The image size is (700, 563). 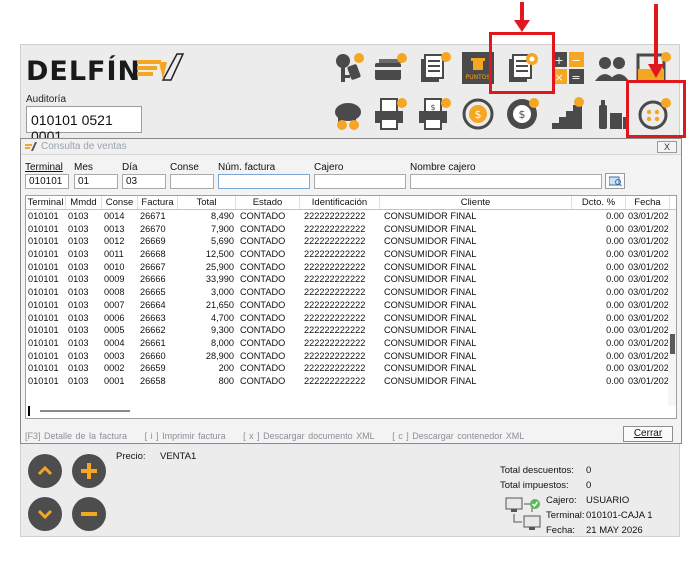 What do you see at coordinates (672, 308) in the screenshot?
I see `vertical-scrollbar` at bounding box center [672, 308].